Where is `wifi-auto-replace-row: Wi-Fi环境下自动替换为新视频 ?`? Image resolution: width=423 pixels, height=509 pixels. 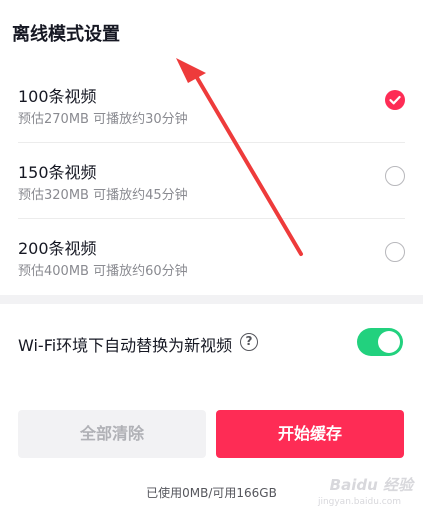 wifi-auto-replace-row: Wi-Fi环境下自动替换为新视频 ? is located at coordinates (211, 343).